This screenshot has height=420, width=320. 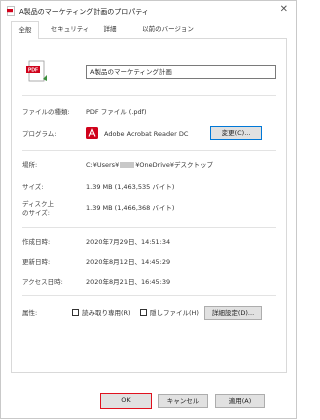 I want to click on disk-size-value: 1.39 MB (1,466,368 バイト), so click(x=130, y=208).